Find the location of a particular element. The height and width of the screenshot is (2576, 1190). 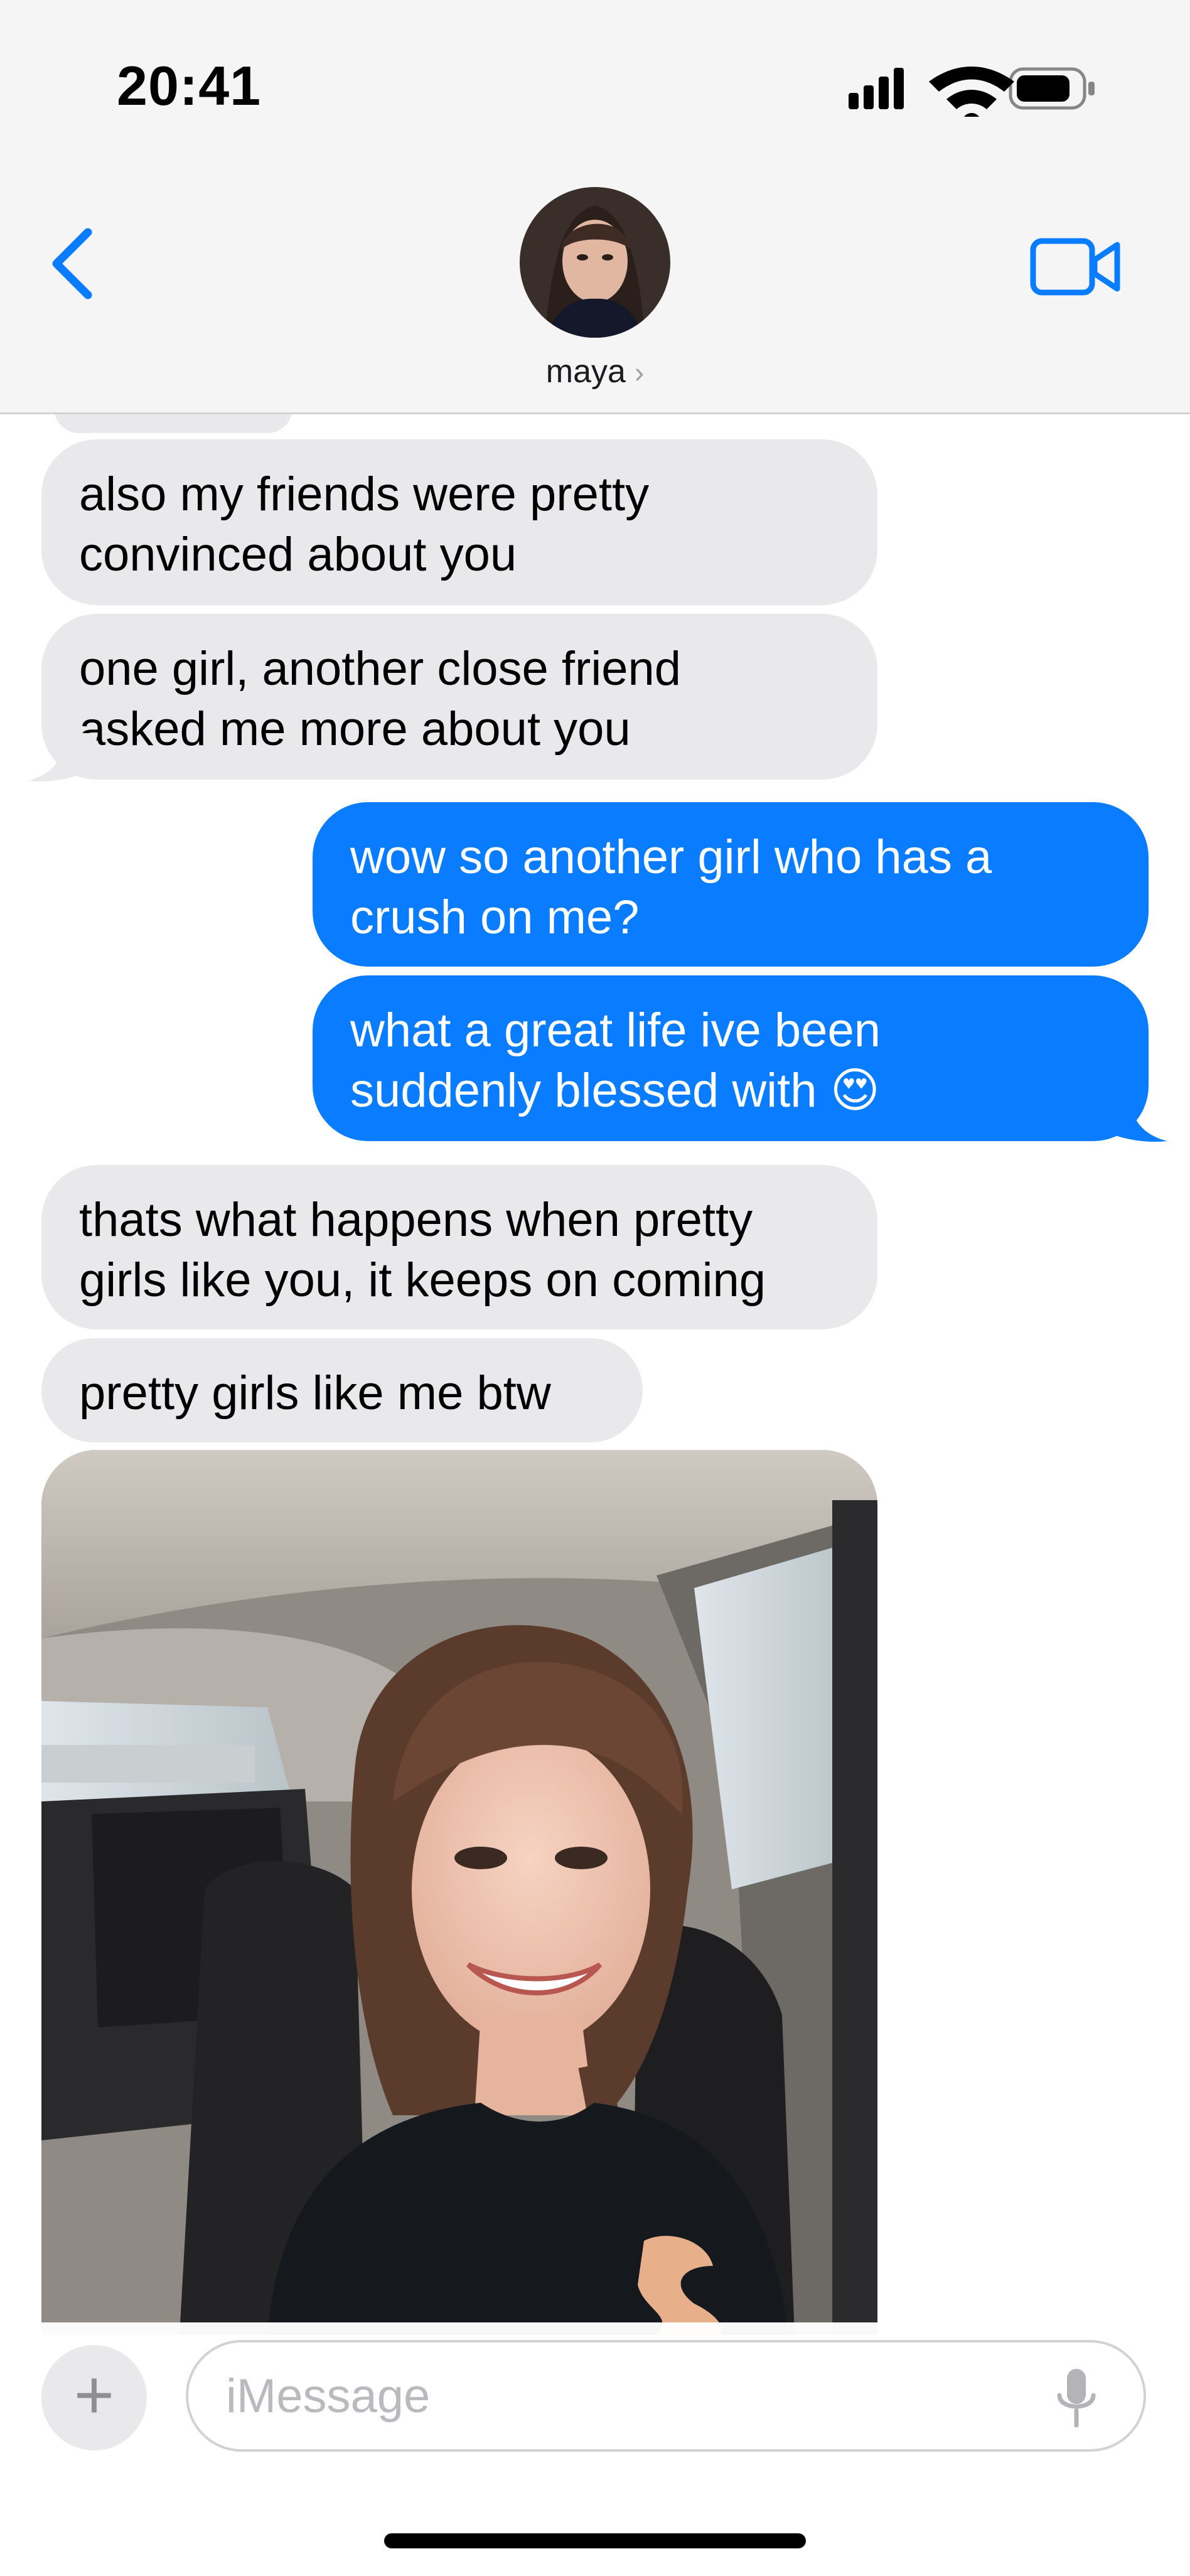

contact-avatar-icon is located at coordinates (595, 262).